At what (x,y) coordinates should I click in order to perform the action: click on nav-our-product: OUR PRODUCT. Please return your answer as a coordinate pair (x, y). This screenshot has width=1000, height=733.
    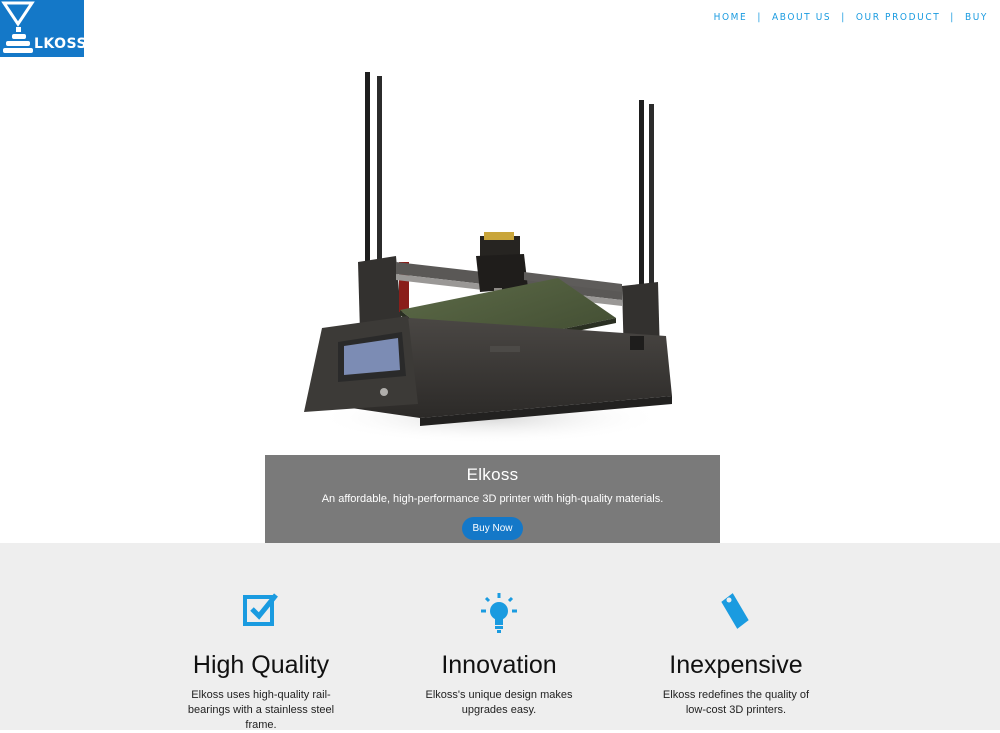
    Looking at the image, I should click on (898, 17).